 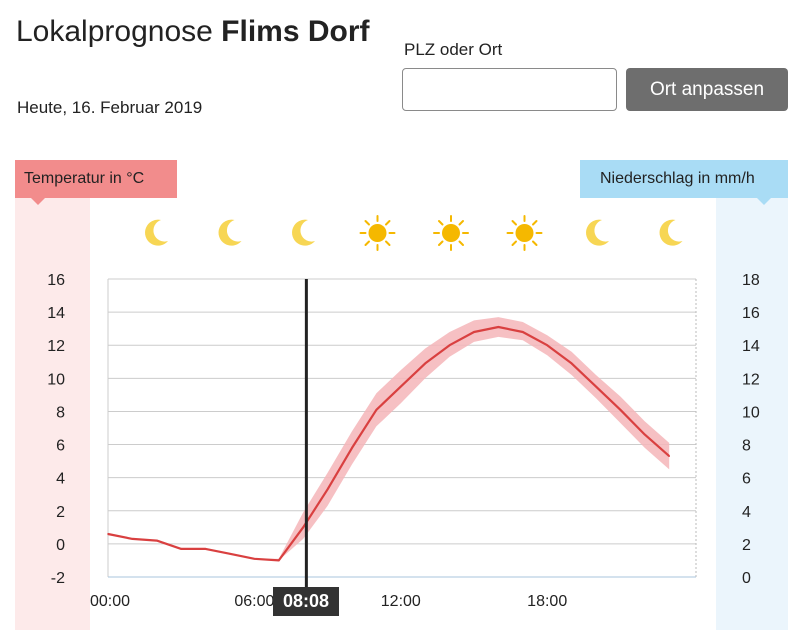 I want to click on time-tick-label: 00:00, so click(x=110, y=601).